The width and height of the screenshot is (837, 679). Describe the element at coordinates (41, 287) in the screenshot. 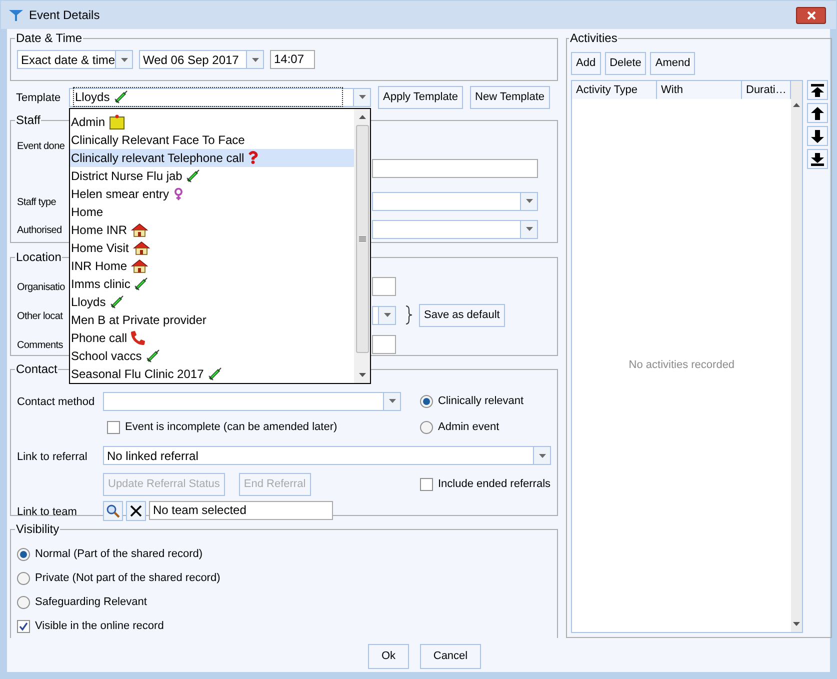

I see `field-label: Organisatio` at that location.